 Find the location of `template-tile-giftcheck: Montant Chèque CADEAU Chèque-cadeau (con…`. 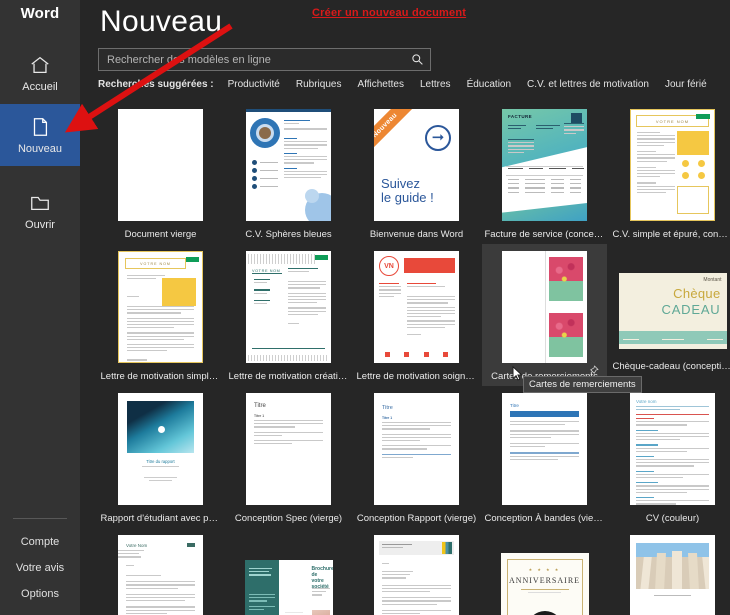

template-tile-giftcheck: Montant Chèque CADEAU Chèque-cadeau (con… is located at coordinates (670, 315).